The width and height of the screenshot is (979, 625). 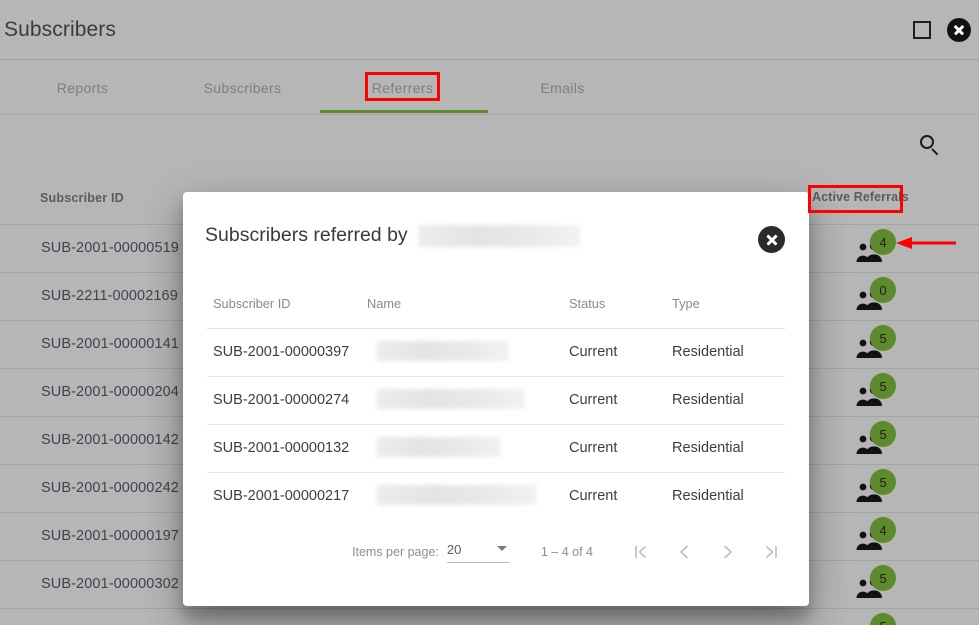 What do you see at coordinates (281, 496) in the screenshot?
I see `cell-subscriber-id: SUB-2001-00000217` at bounding box center [281, 496].